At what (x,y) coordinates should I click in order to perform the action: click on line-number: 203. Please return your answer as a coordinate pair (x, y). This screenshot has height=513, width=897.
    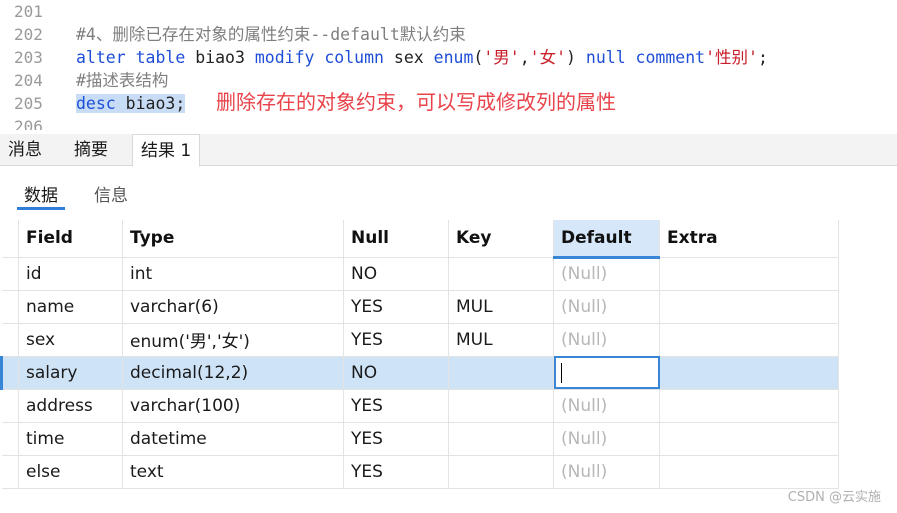
    Looking at the image, I should click on (28, 57).